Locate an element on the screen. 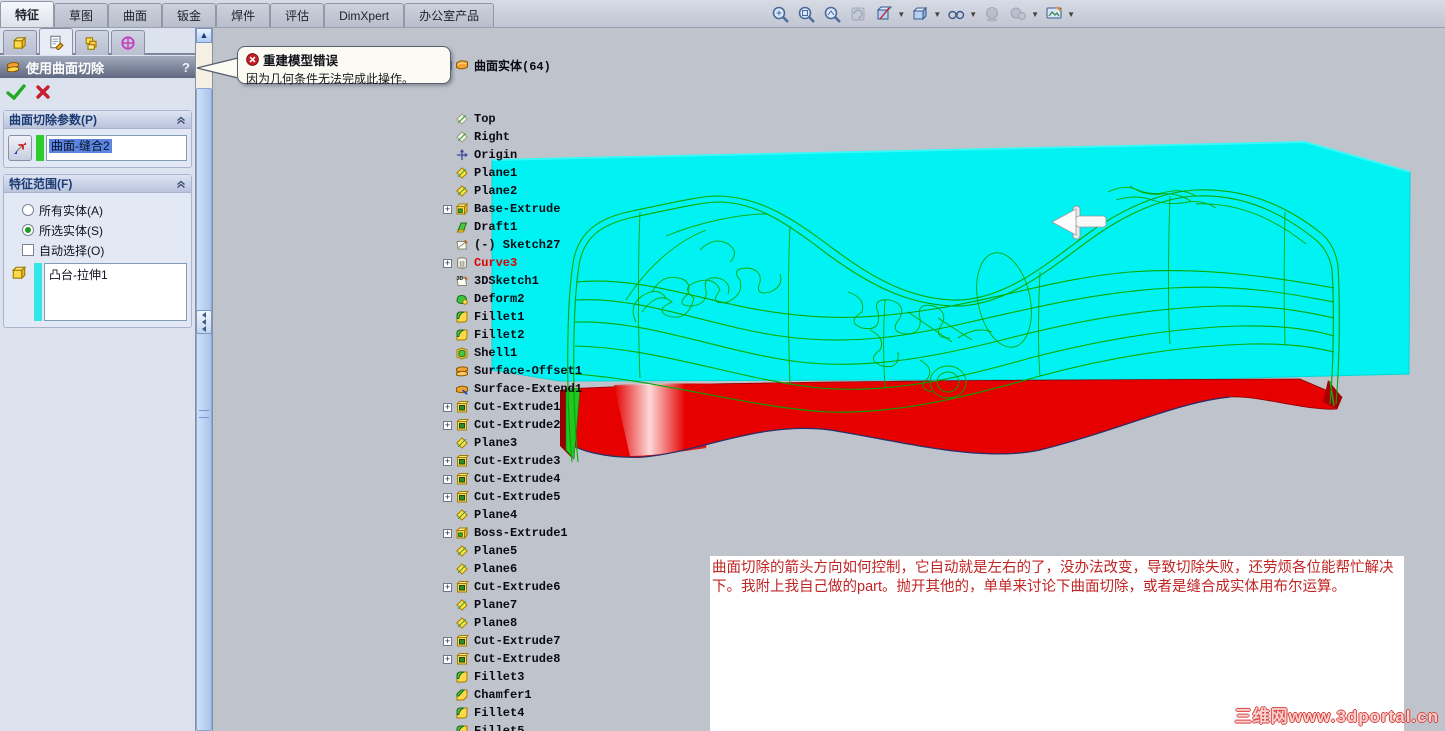 The width and height of the screenshot is (1445, 731). tree-item-cut-extrude2: + Cut-Extrude2 is located at coordinates (499, 425).